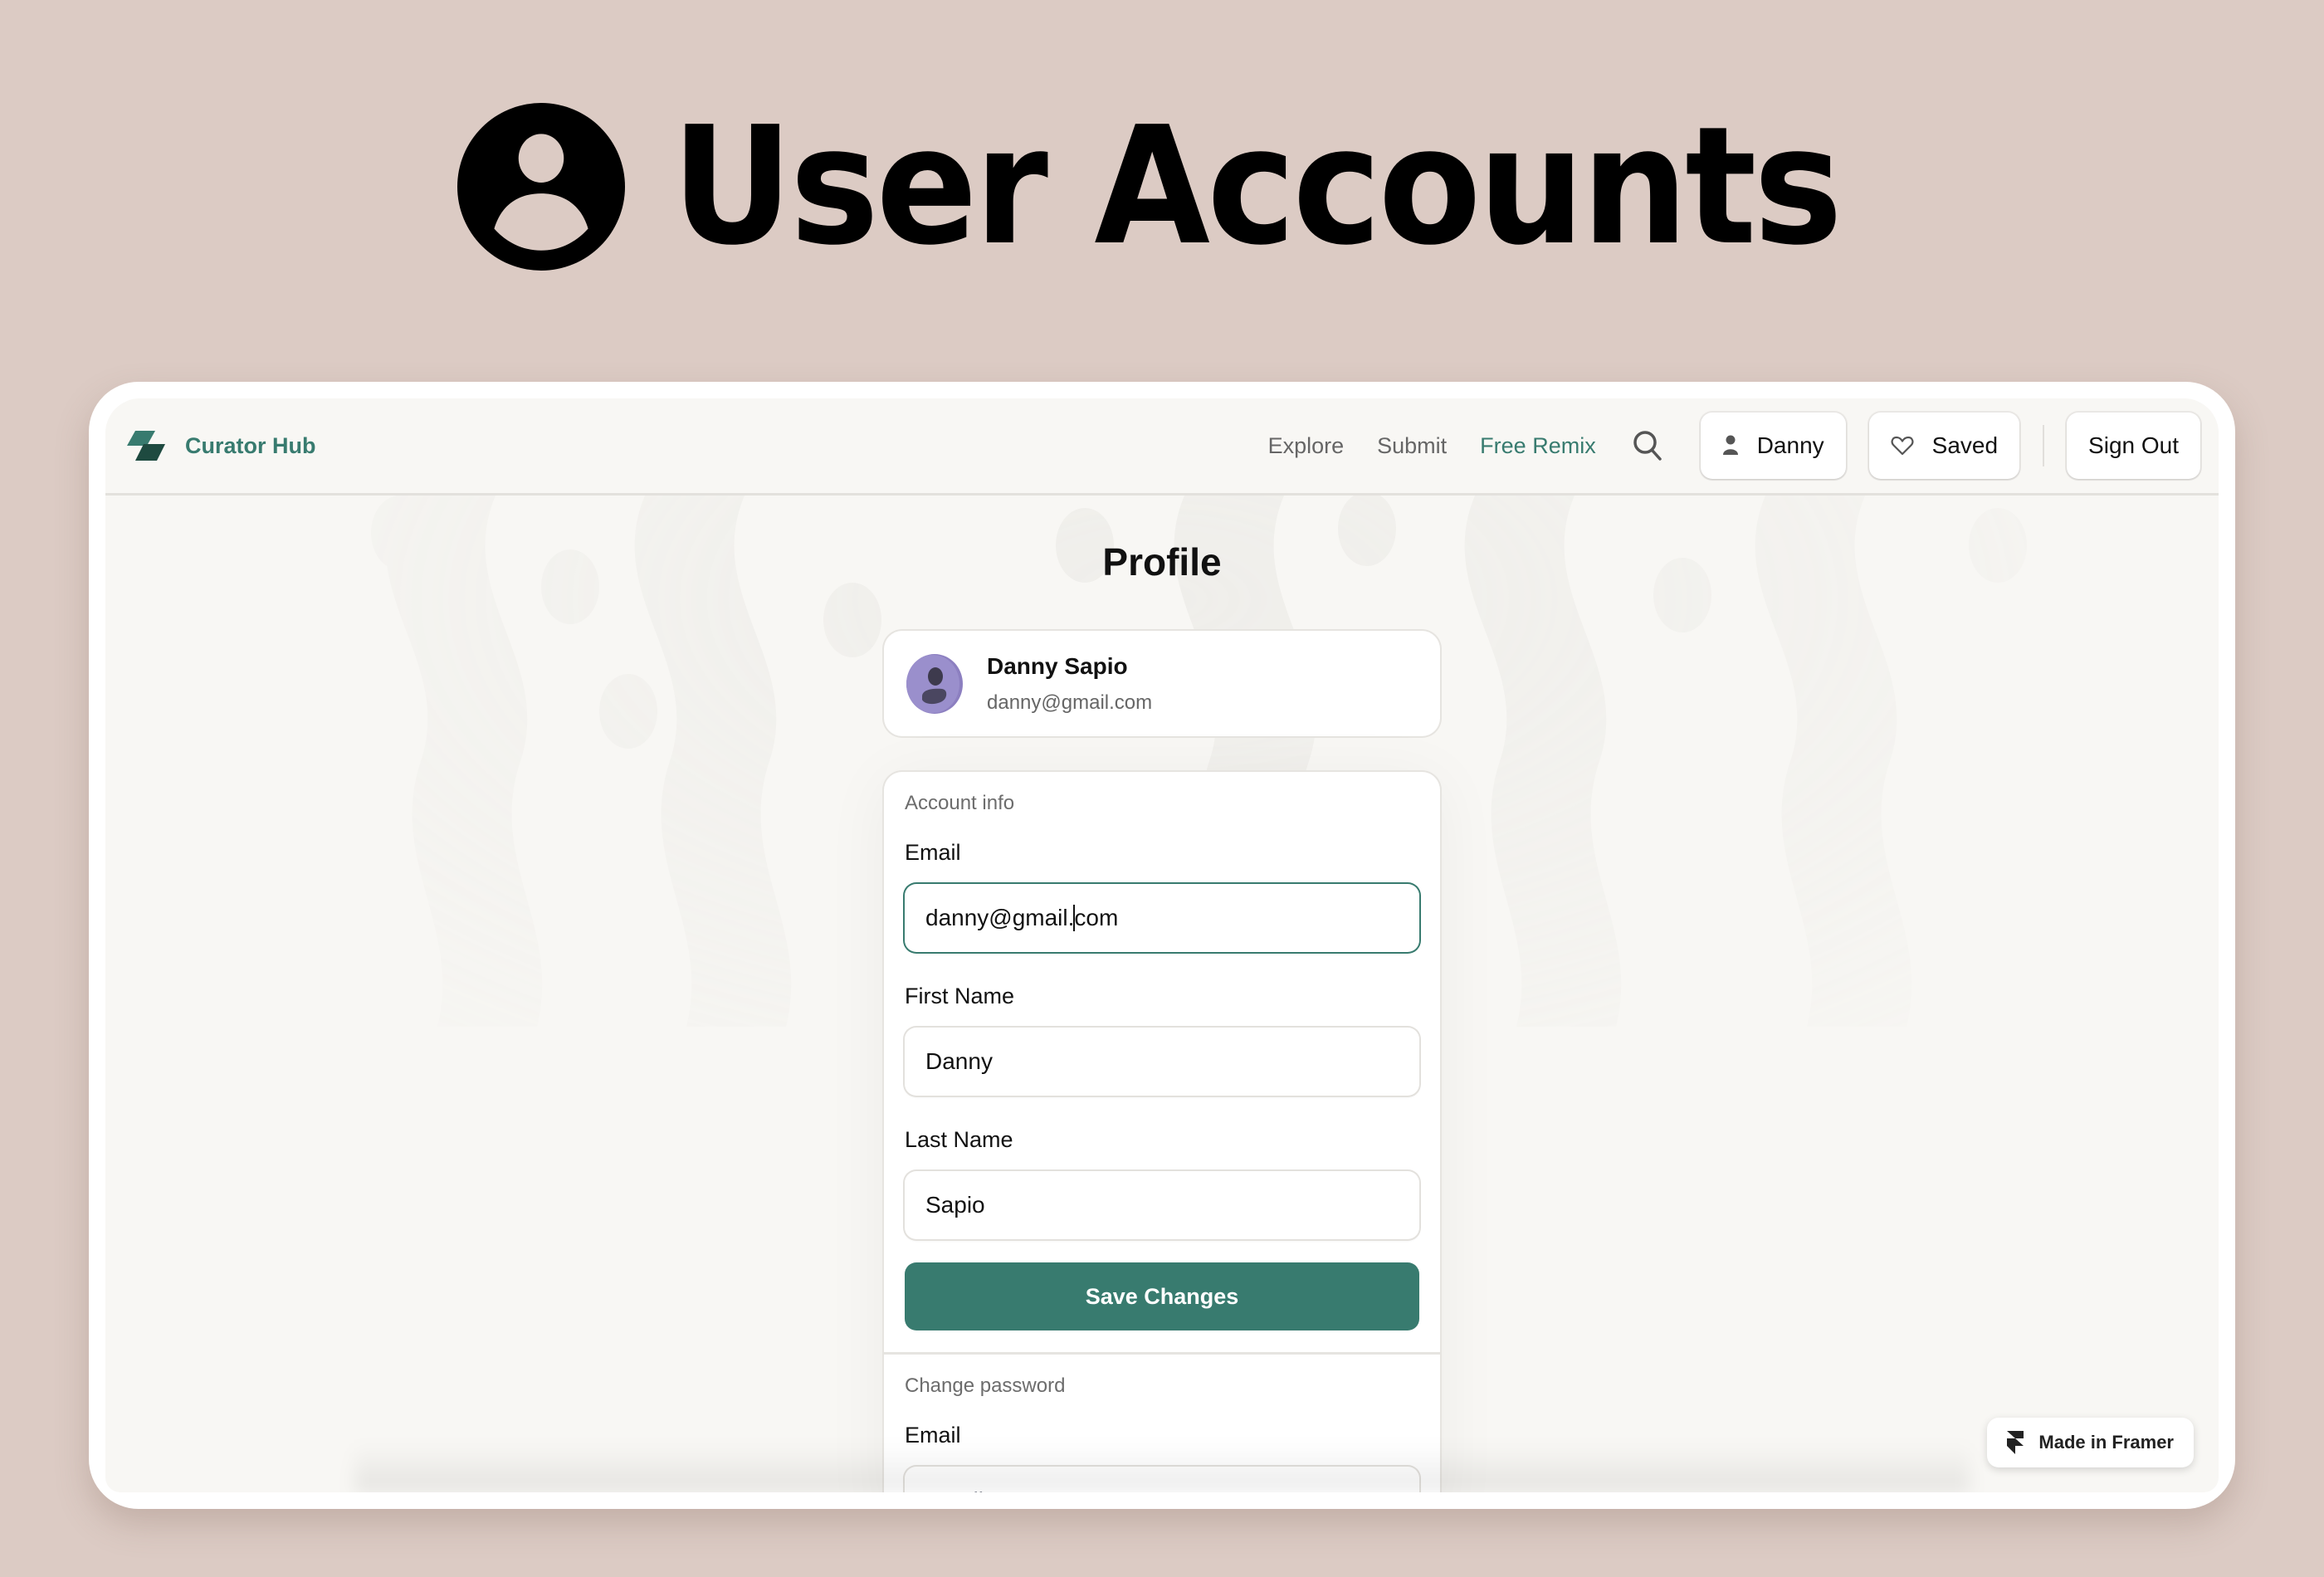 This screenshot has width=2324, height=1577. What do you see at coordinates (1790, 445) in the screenshot?
I see `account-button-label: Danny` at bounding box center [1790, 445].